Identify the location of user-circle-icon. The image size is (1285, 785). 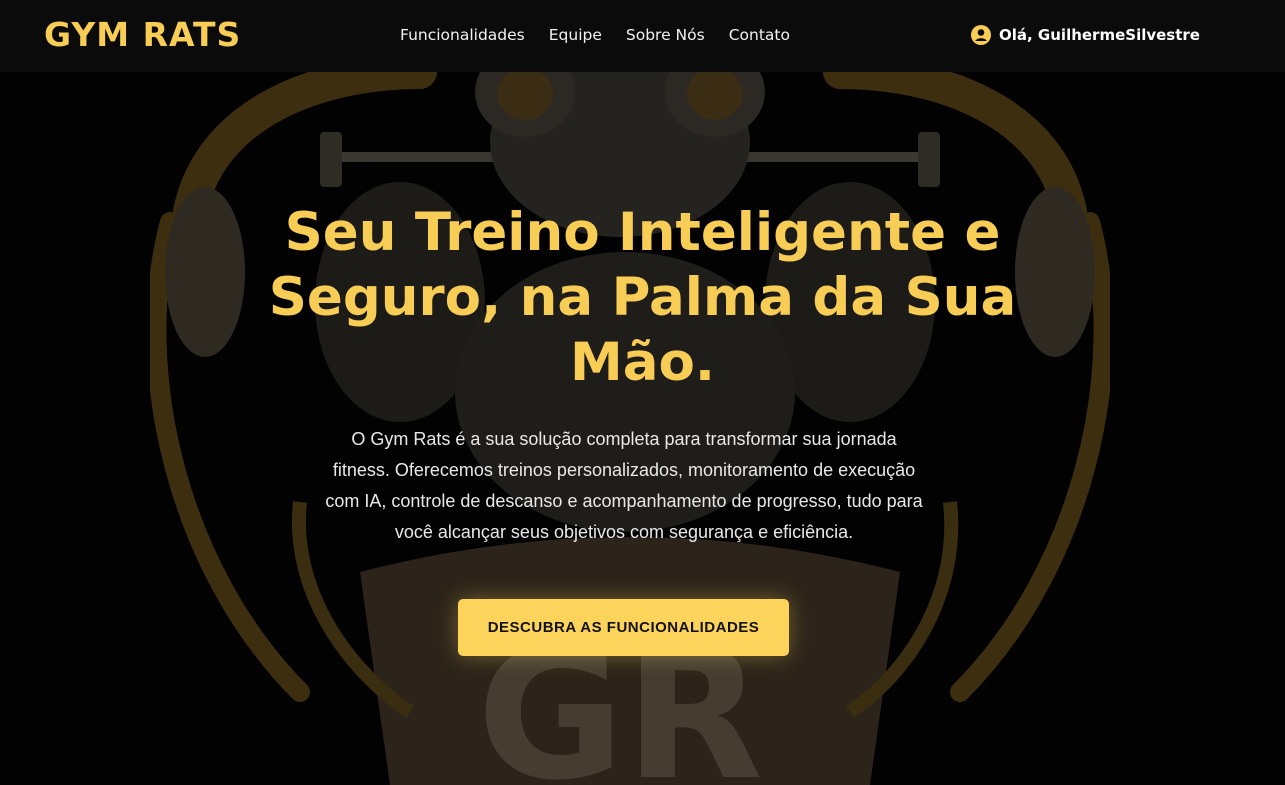
(981, 35).